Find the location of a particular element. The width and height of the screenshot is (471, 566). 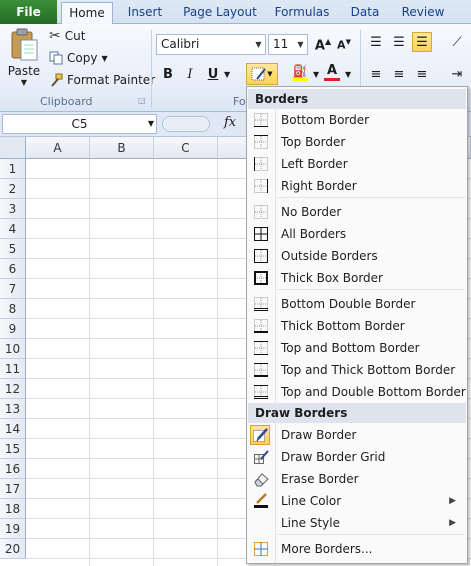

row-header: 3 is located at coordinates (13, 209).